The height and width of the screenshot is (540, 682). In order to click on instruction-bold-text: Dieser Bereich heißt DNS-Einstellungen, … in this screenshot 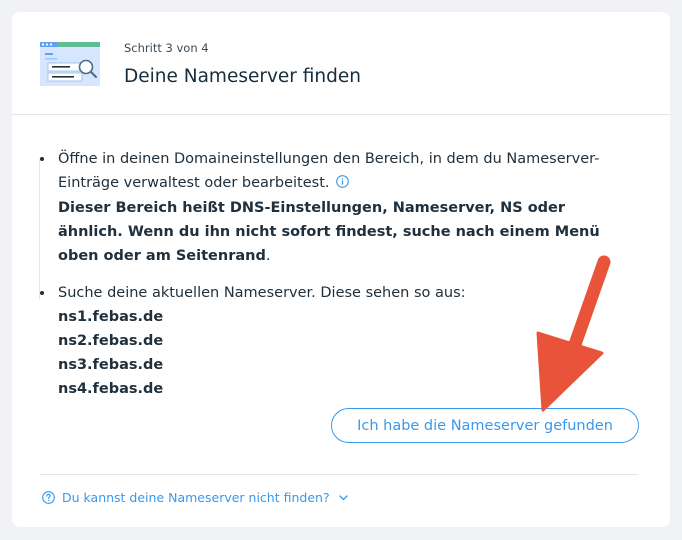, I will do `click(344, 232)`.